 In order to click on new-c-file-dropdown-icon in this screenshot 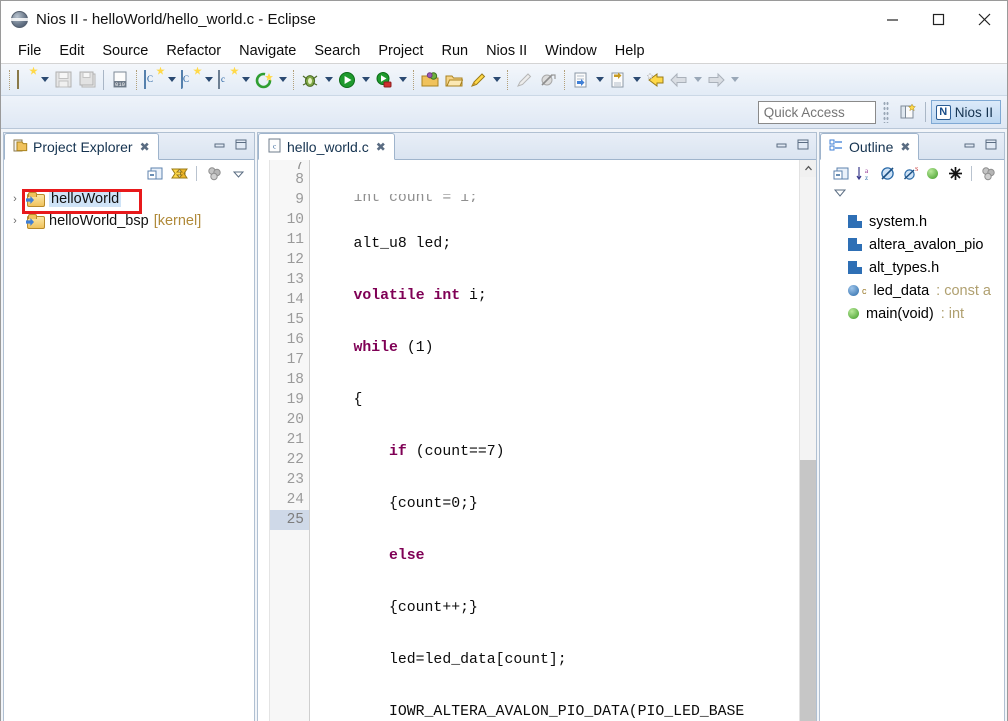, I will do `click(245, 80)`.